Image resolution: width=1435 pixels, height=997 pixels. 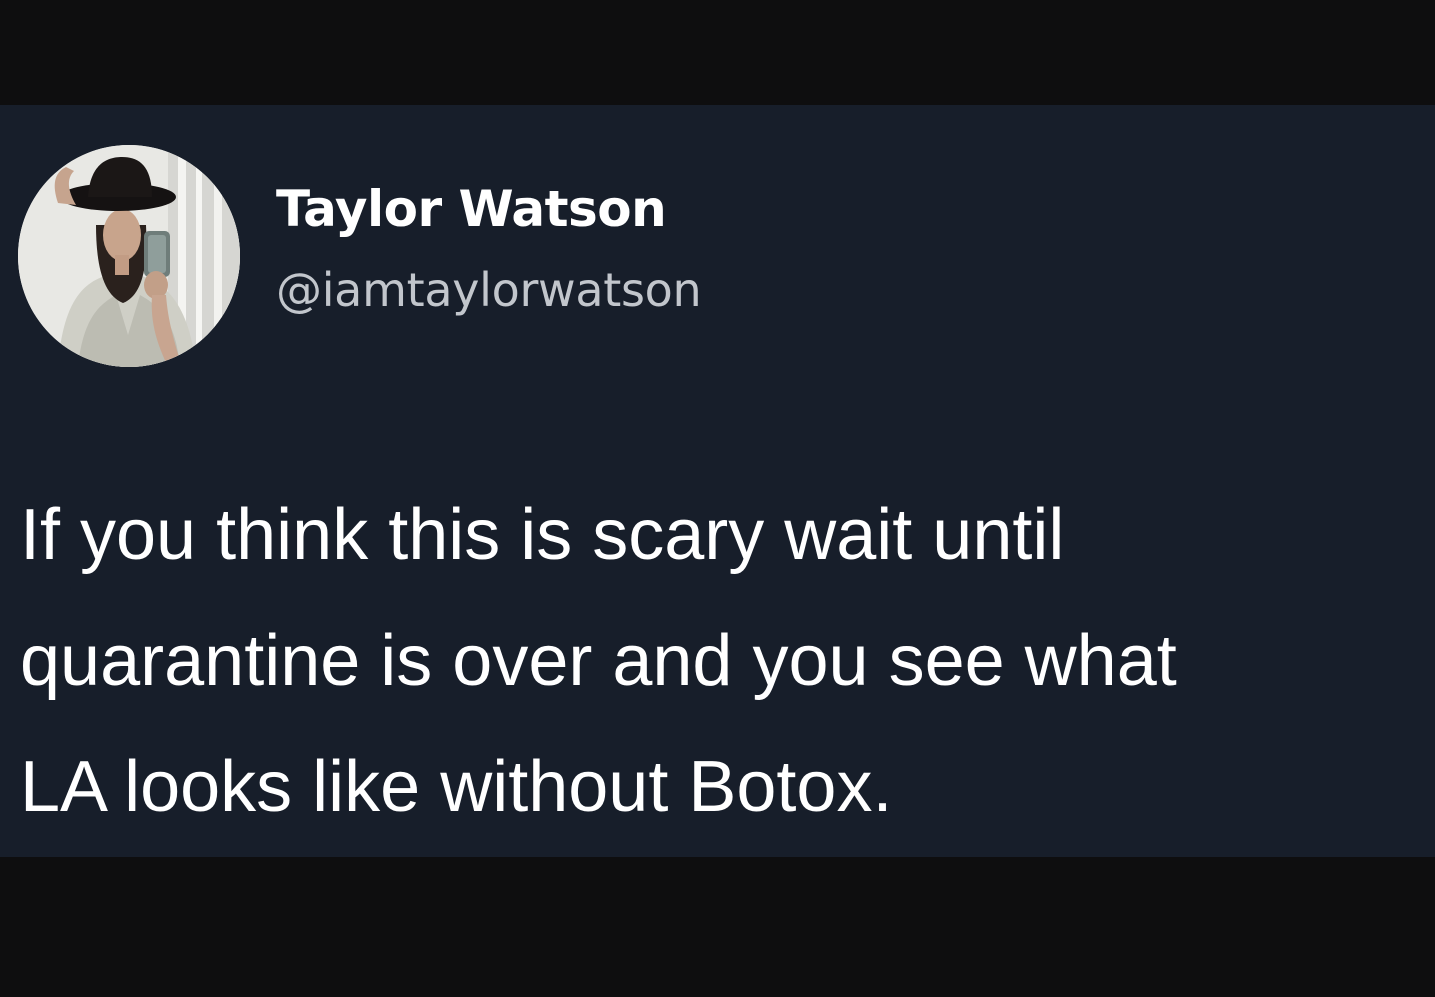 What do you see at coordinates (542, 535) in the screenshot?
I see `tweet-text-line: If you think this is scary wait until` at bounding box center [542, 535].